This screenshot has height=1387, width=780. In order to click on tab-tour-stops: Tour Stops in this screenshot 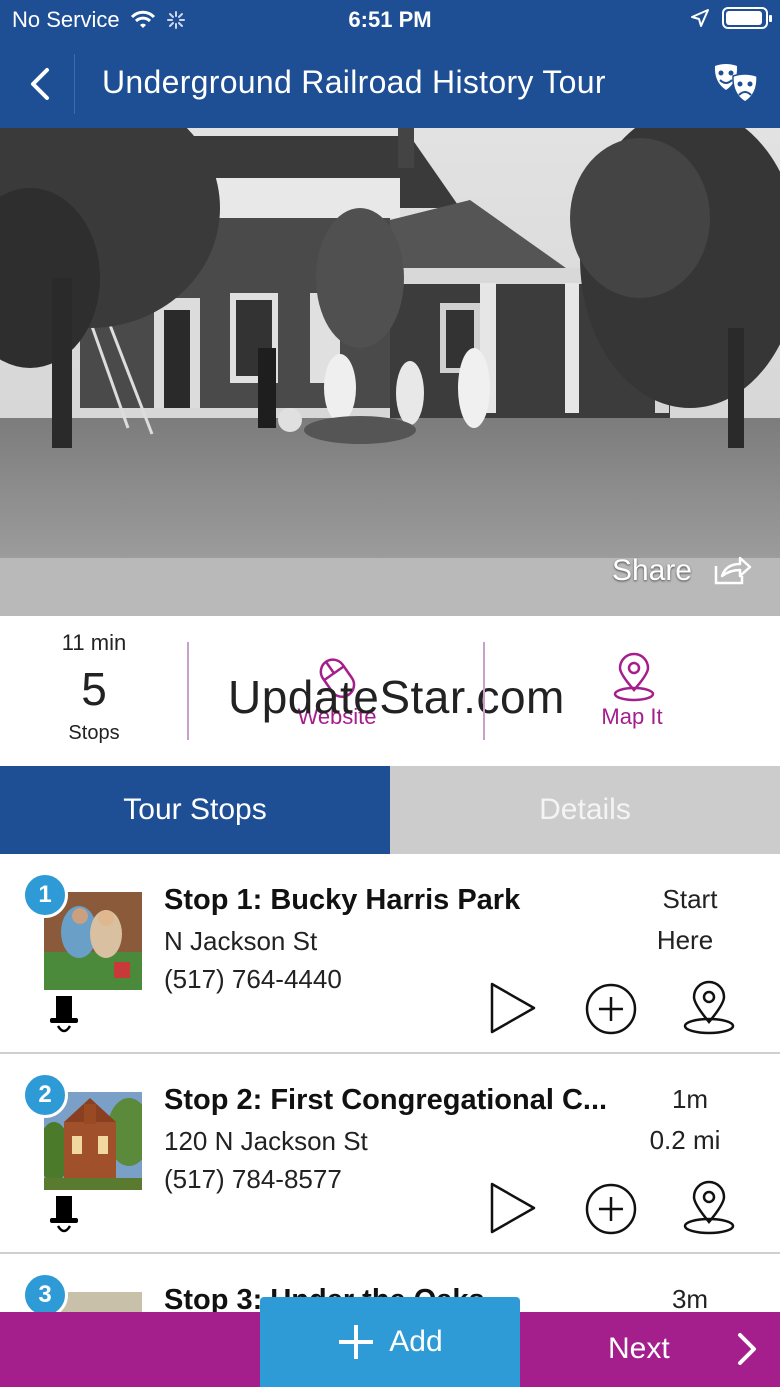, I will do `click(195, 810)`.